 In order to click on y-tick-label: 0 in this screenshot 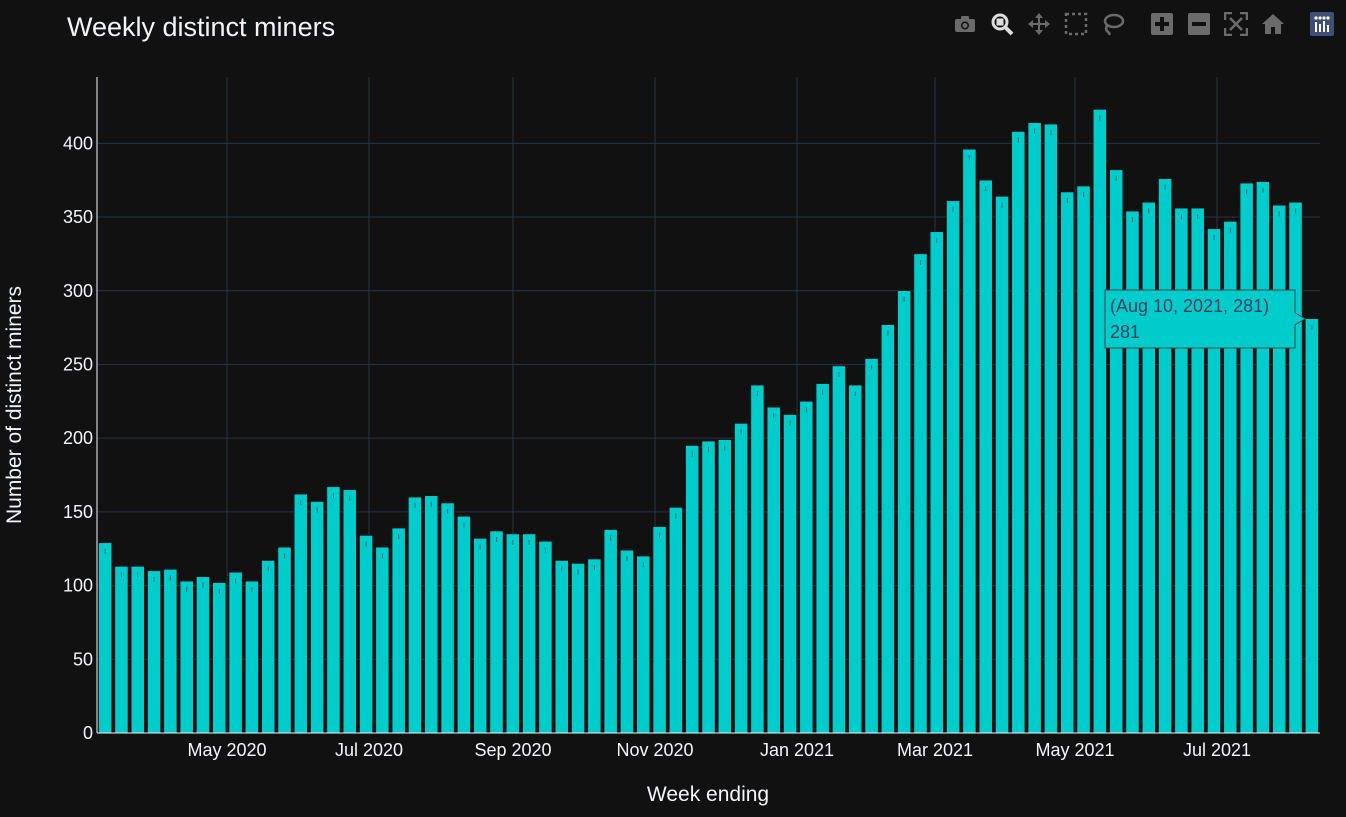, I will do `click(88, 733)`.